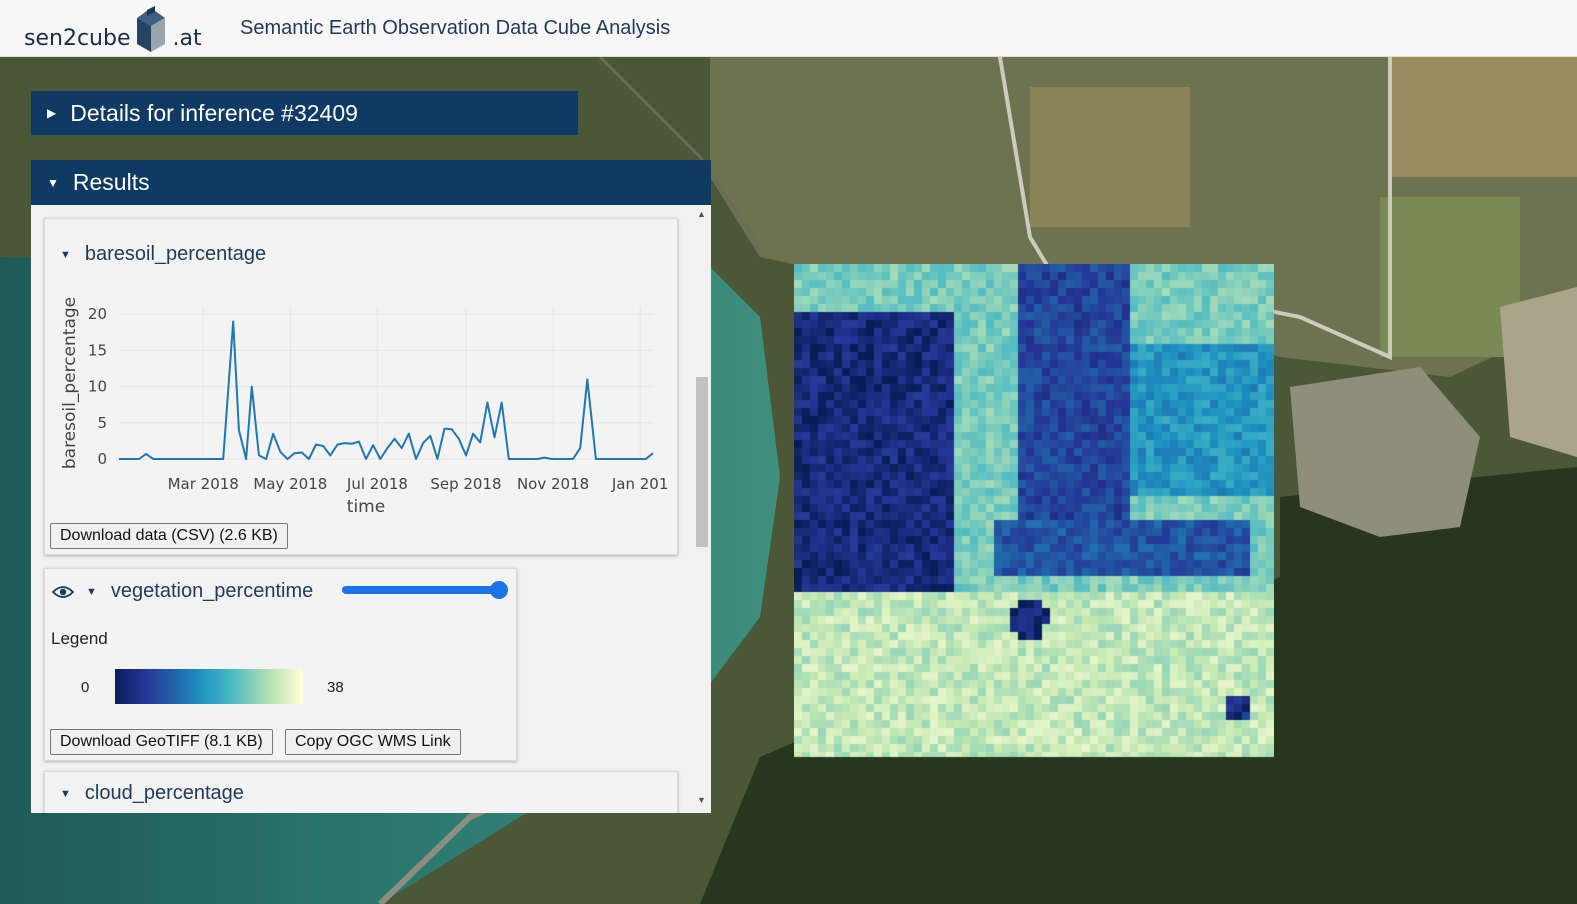  I want to click on scroll-down-arrow-icon: ▼, so click(701, 800).